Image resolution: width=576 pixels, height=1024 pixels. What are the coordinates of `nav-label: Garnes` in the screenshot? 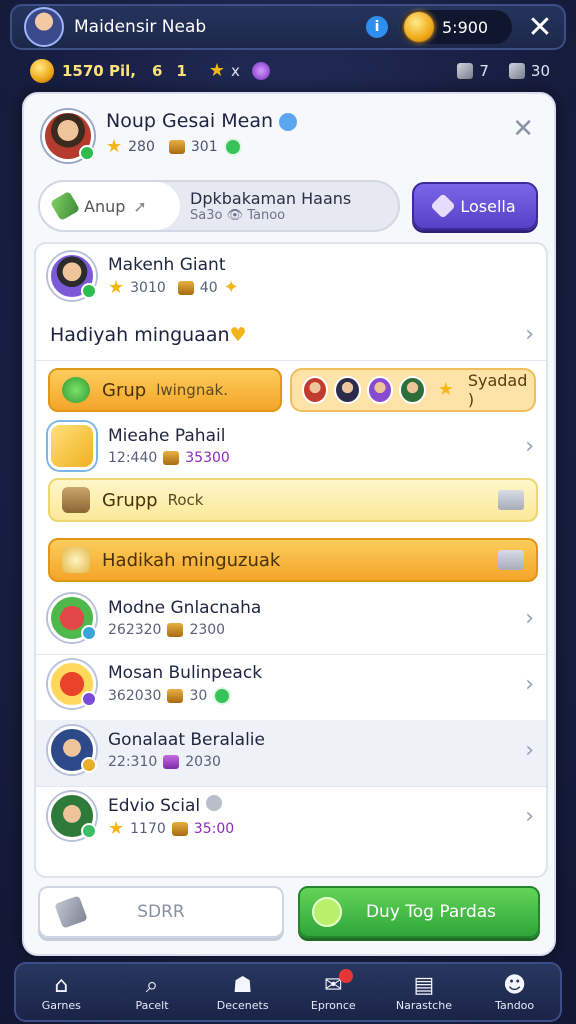 It's located at (61, 1005).